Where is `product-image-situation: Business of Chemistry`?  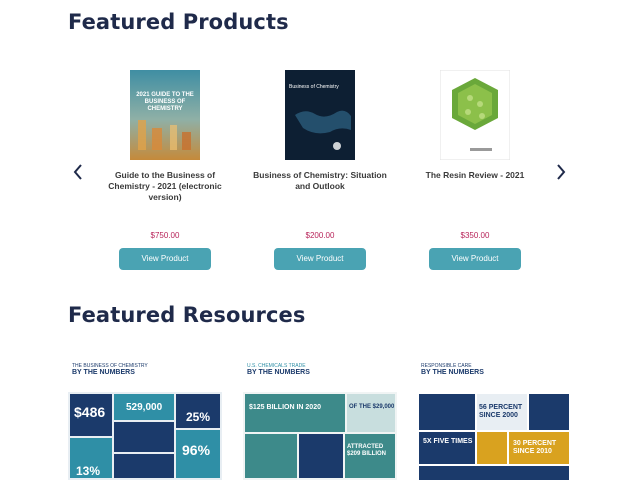 product-image-situation: Business of Chemistry is located at coordinates (320, 115).